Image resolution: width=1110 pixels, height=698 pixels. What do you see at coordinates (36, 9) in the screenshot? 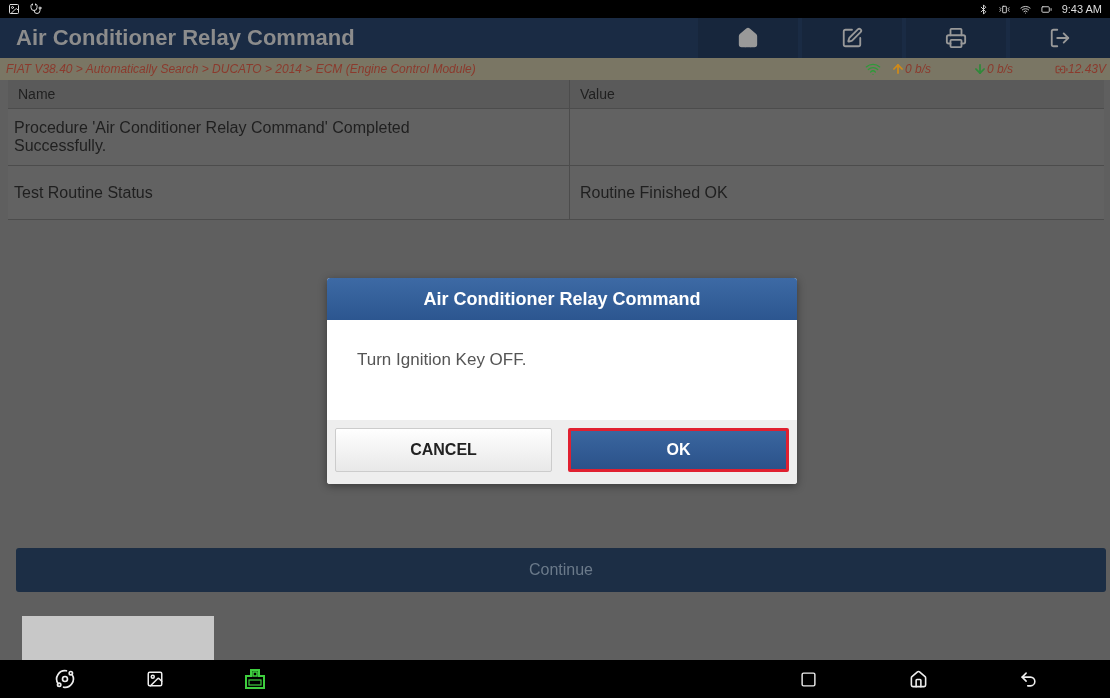
I see `stethoscope-icon` at bounding box center [36, 9].